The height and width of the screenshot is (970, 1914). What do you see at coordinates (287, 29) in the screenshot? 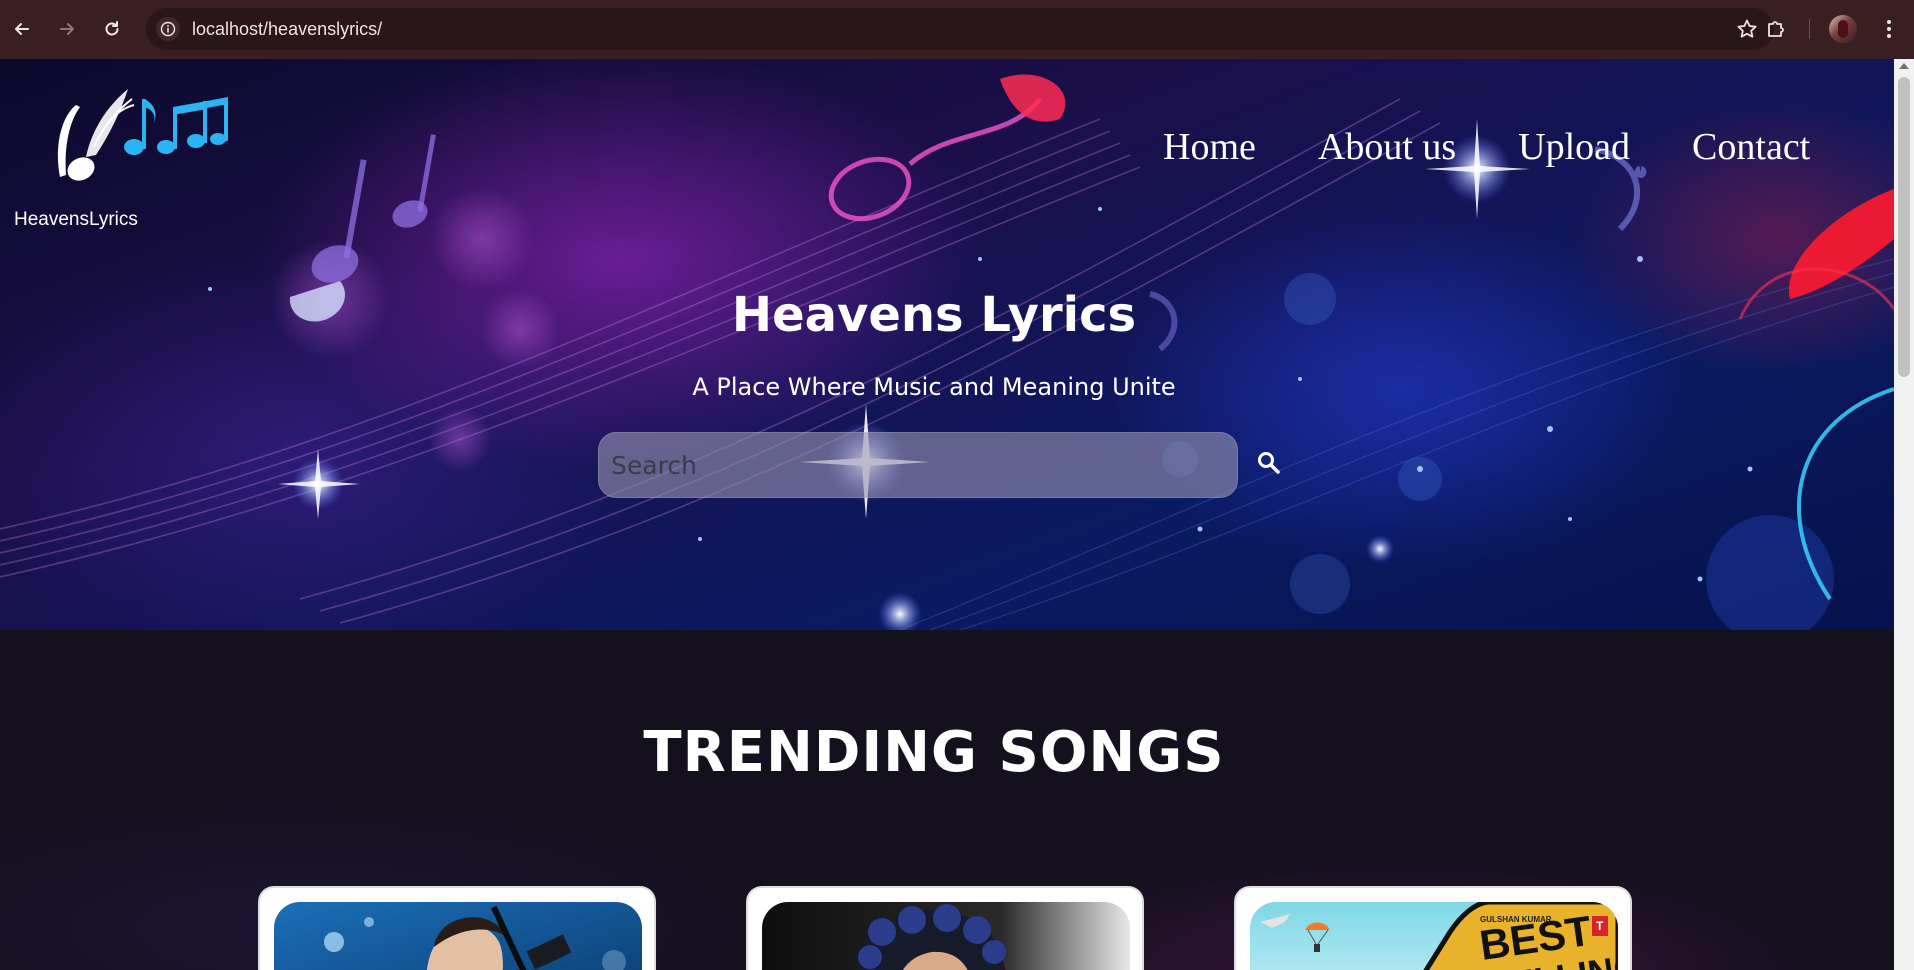
I see `url-text: localhost/heavenslyrics/` at bounding box center [287, 29].